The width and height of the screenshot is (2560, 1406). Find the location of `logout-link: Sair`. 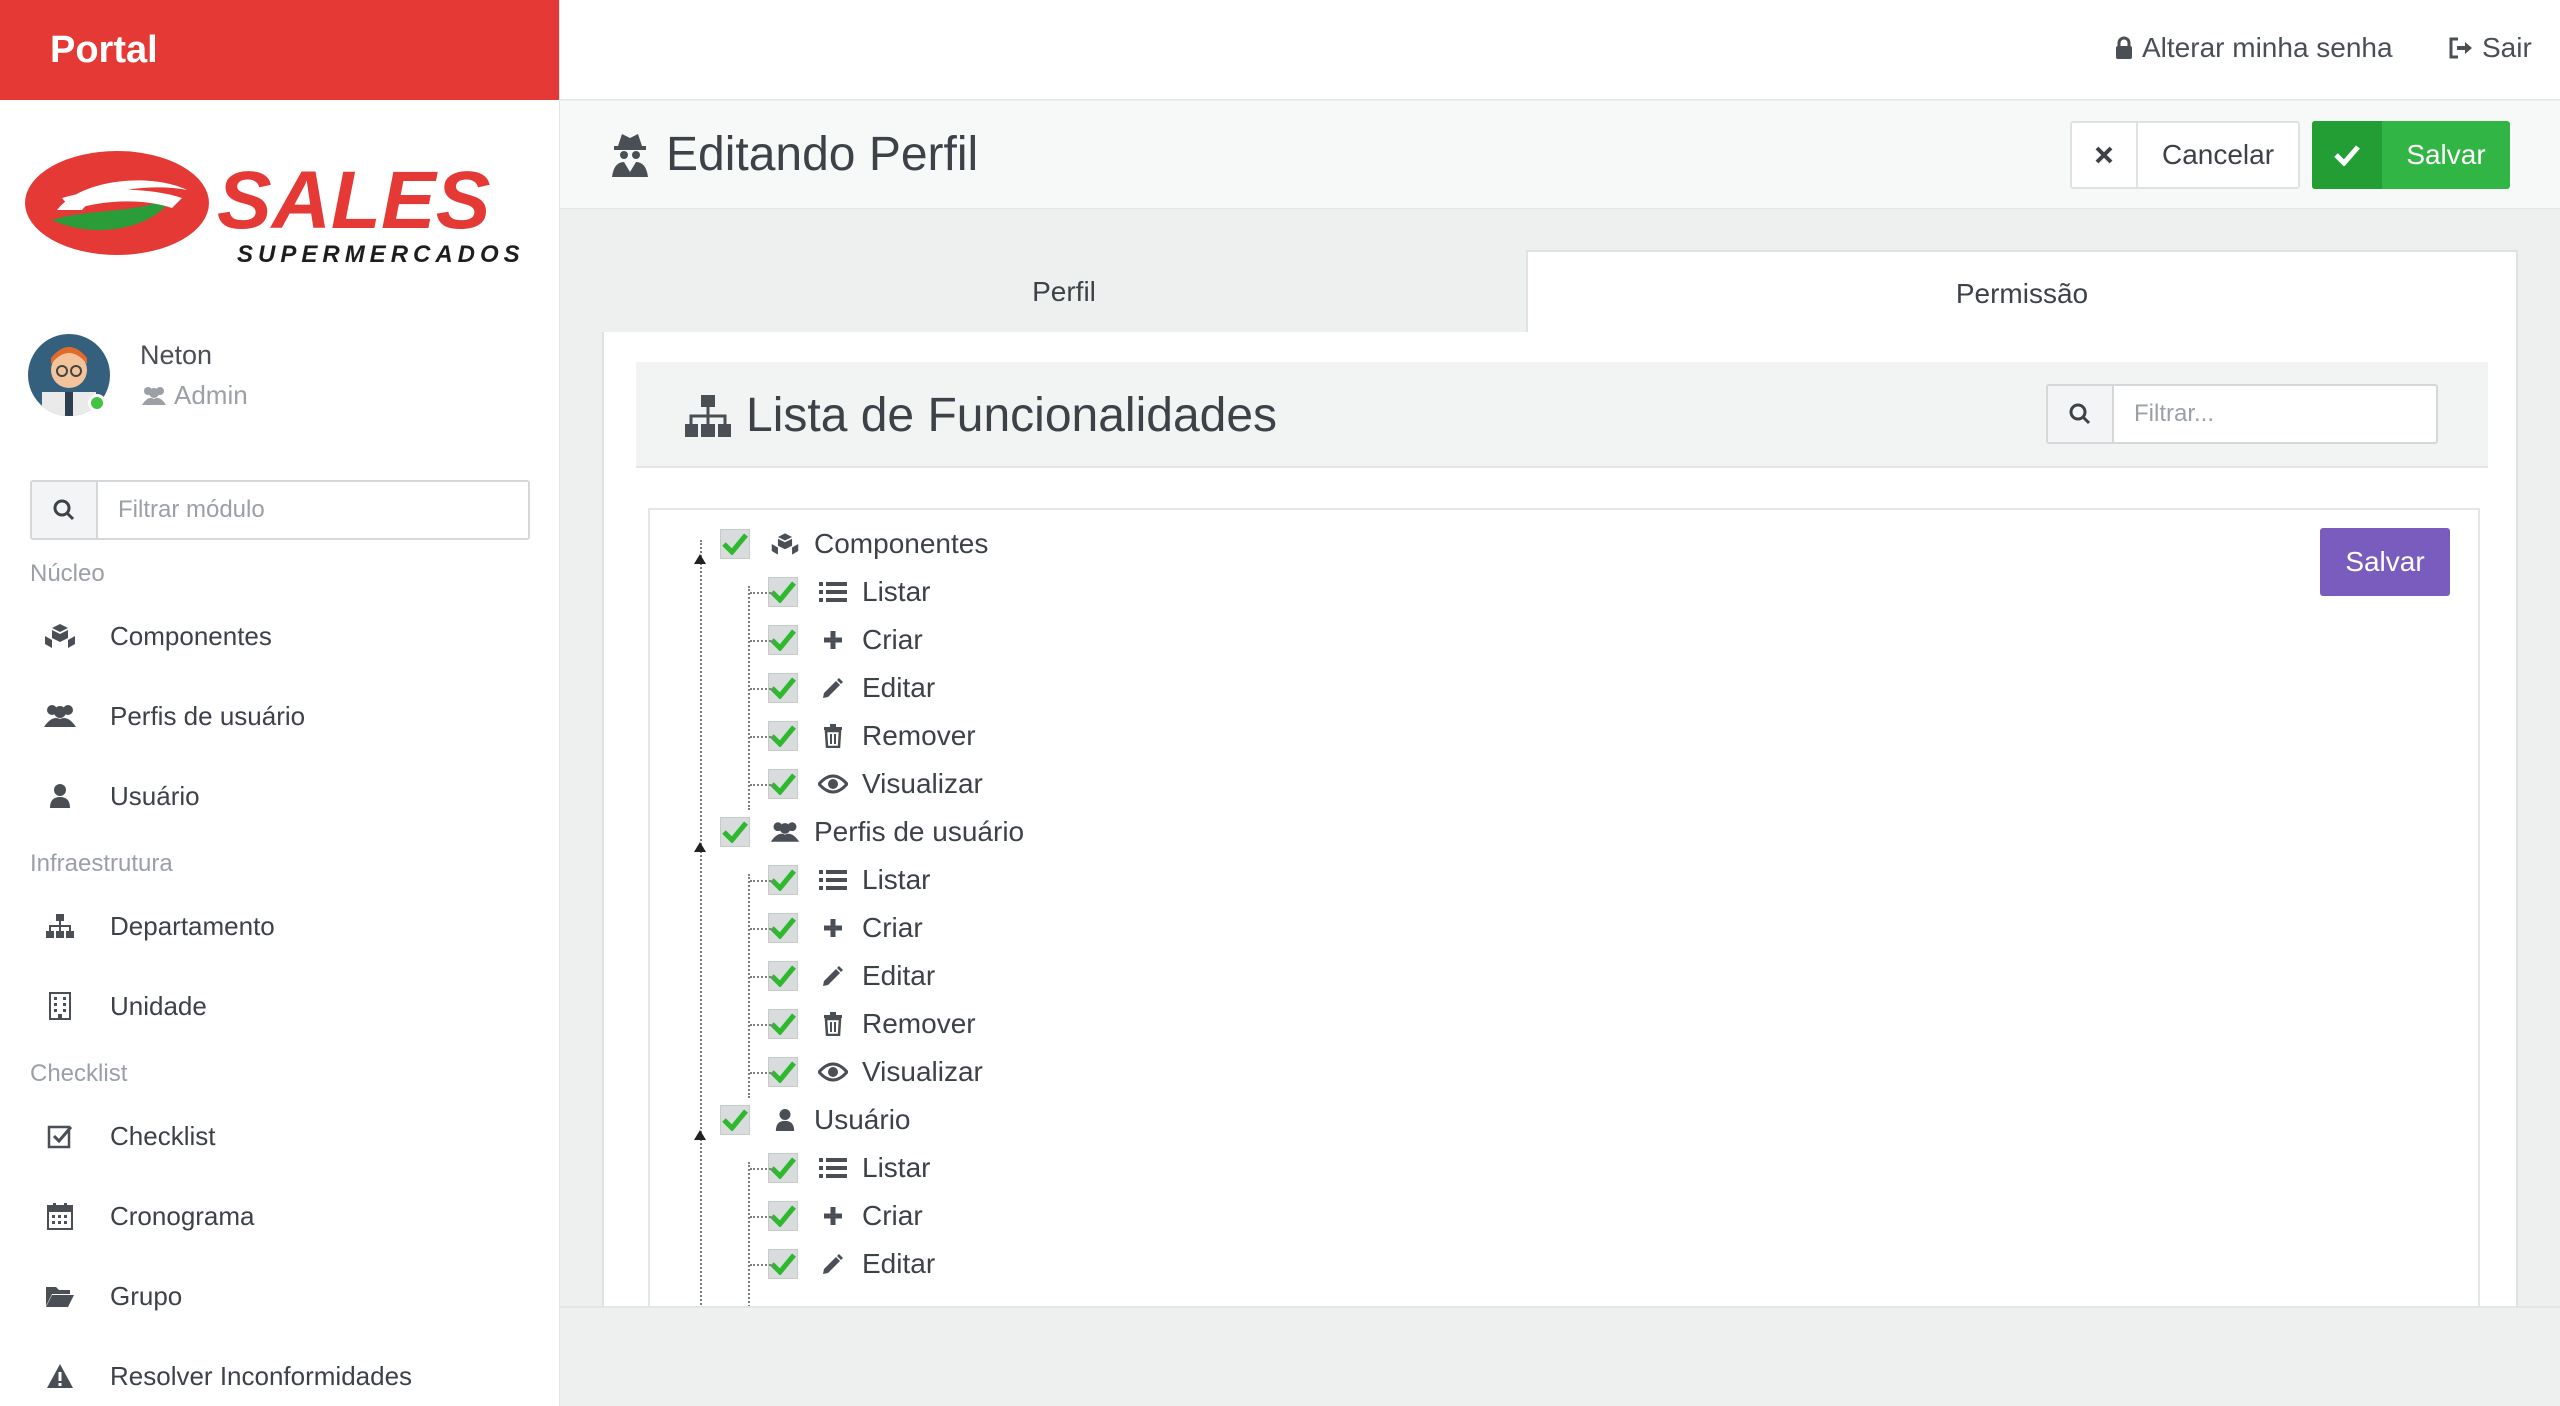

logout-link: Sair is located at coordinates (2490, 48).